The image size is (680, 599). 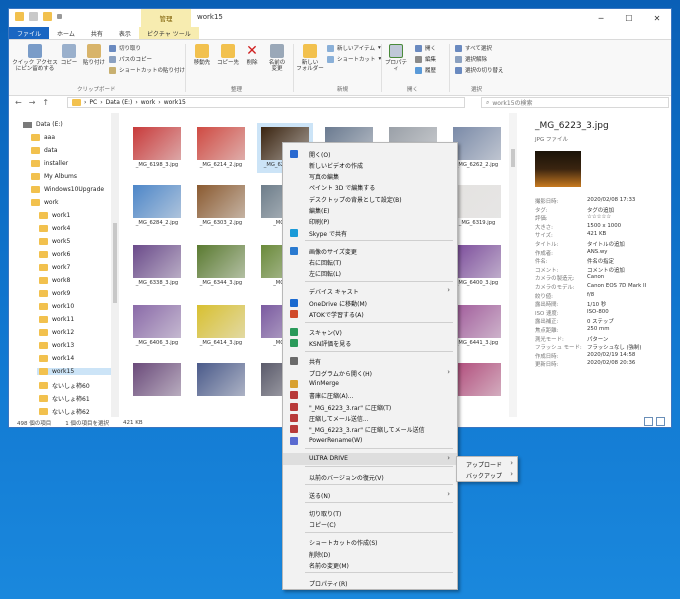 What do you see at coordinates (370, 583) in the screenshot?
I see `menu-item-properties: プロパティ(R)` at bounding box center [370, 583].